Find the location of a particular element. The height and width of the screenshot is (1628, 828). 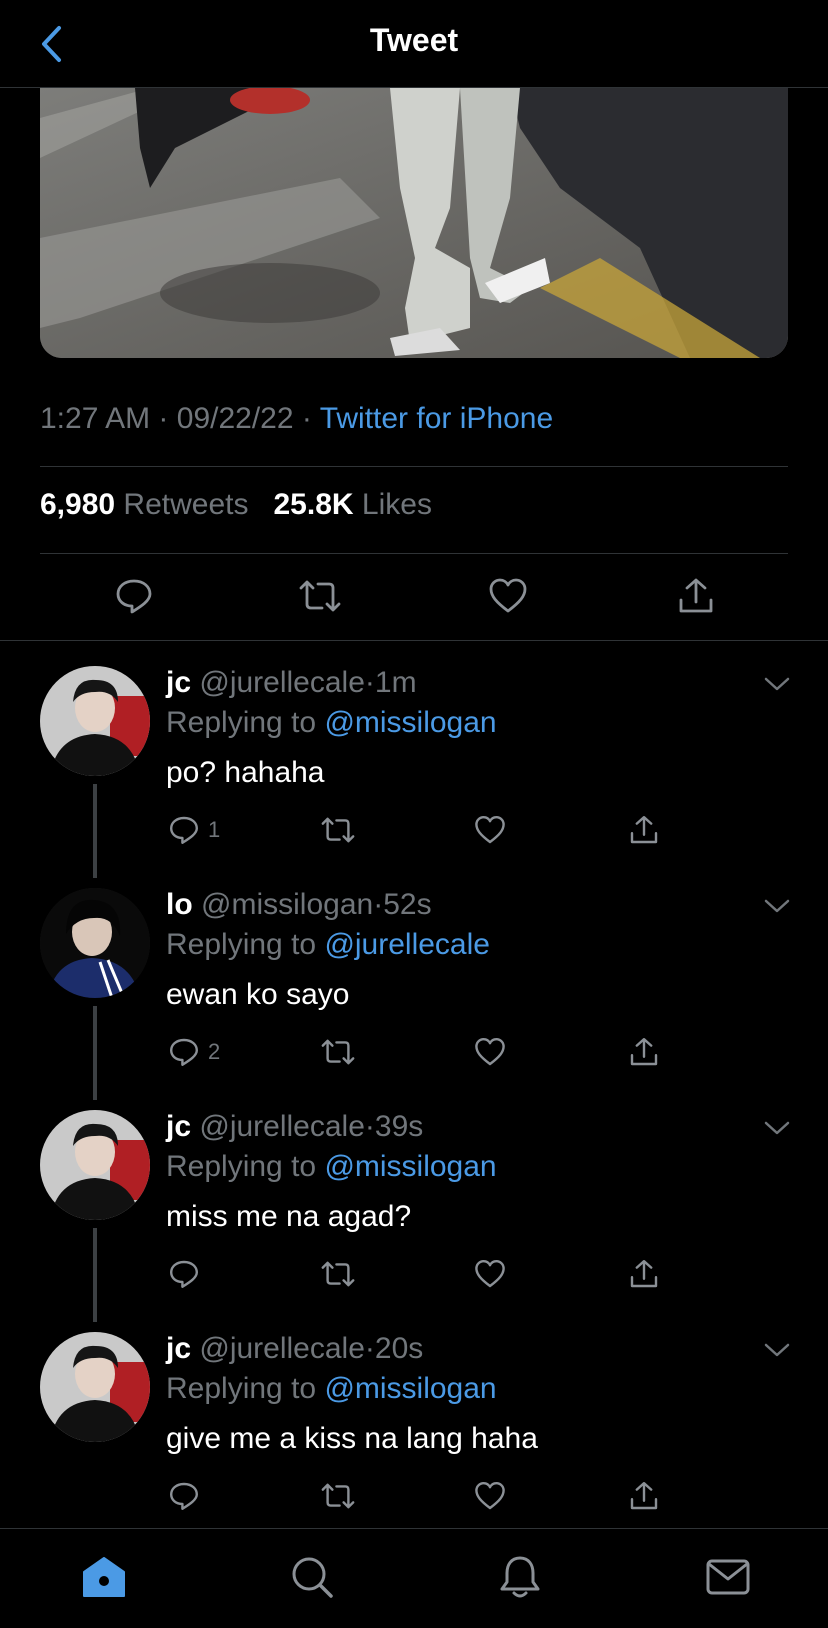

reply-time: 52s is located at coordinates (407, 904).